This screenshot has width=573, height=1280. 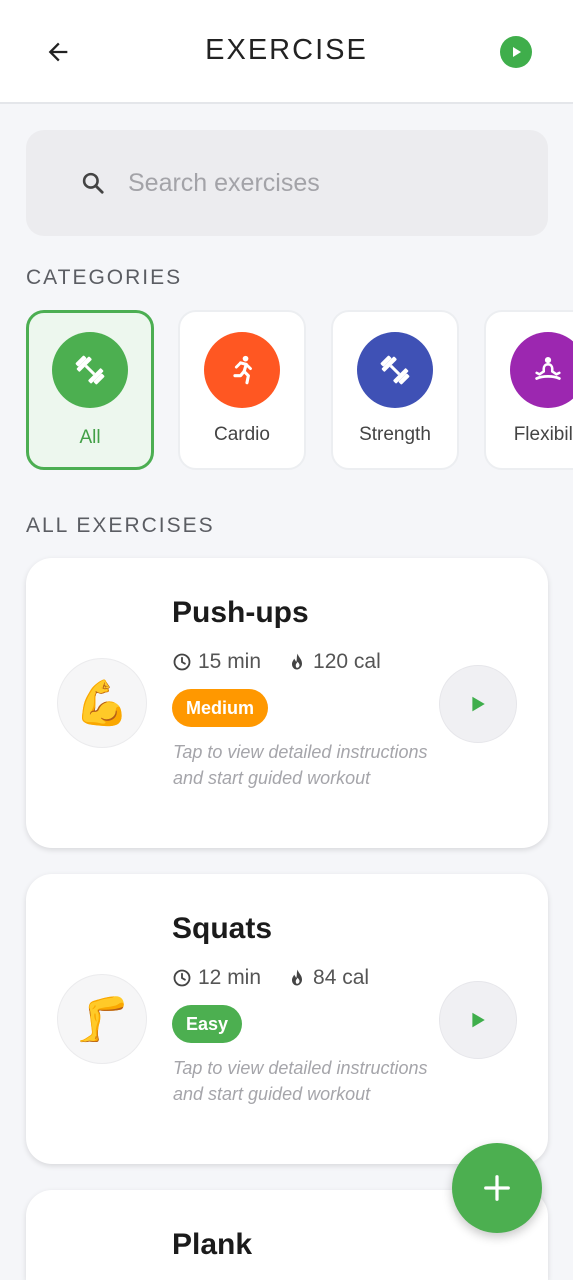 I want to click on calories-text: 84 cal, so click(x=341, y=977).